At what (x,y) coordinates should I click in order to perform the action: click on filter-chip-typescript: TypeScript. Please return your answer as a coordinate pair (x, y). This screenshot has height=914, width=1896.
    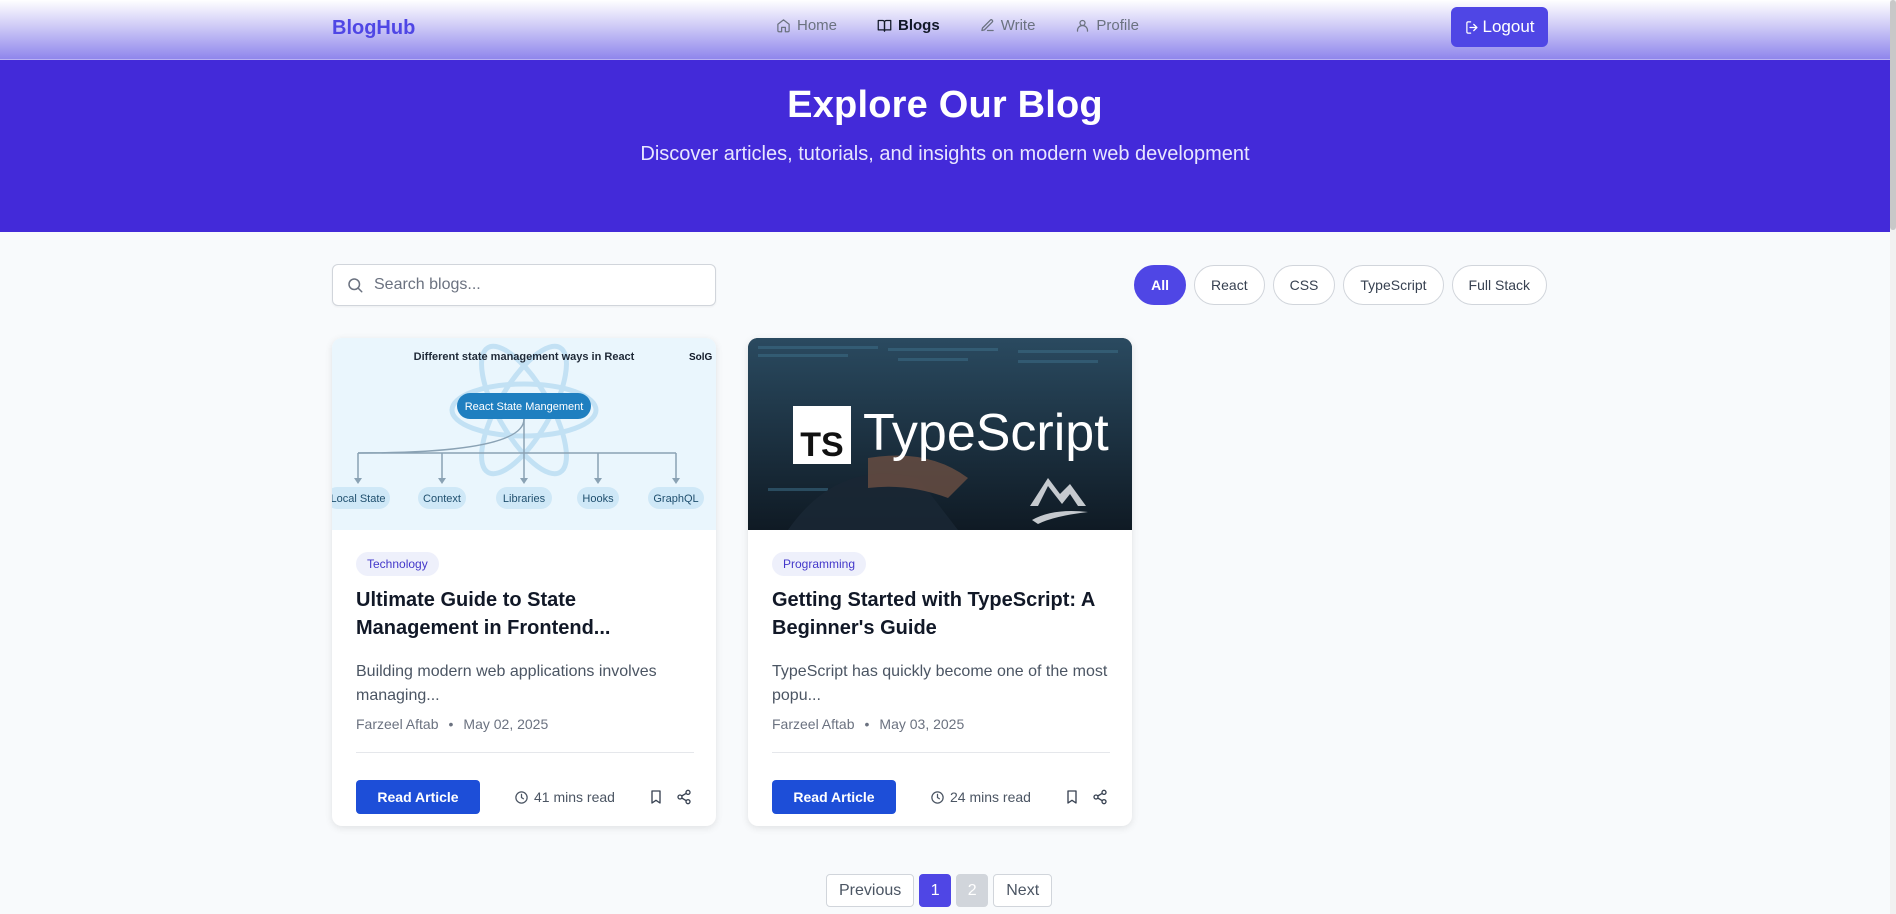
    Looking at the image, I should click on (1393, 285).